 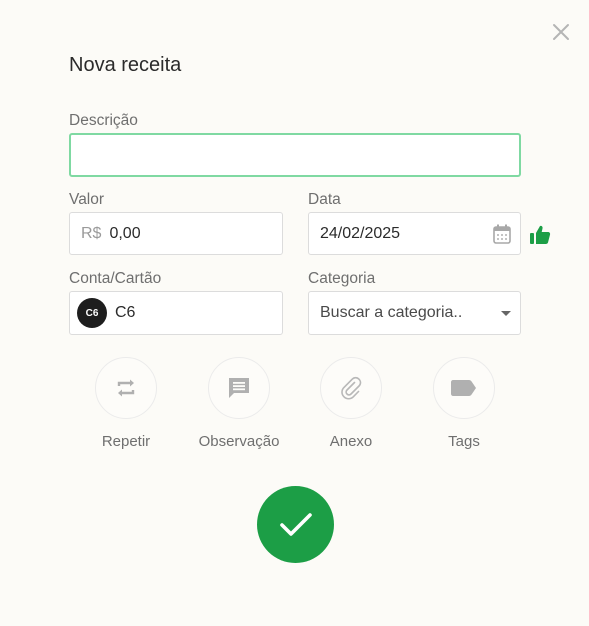 I want to click on comment-icon, so click(x=239, y=388).